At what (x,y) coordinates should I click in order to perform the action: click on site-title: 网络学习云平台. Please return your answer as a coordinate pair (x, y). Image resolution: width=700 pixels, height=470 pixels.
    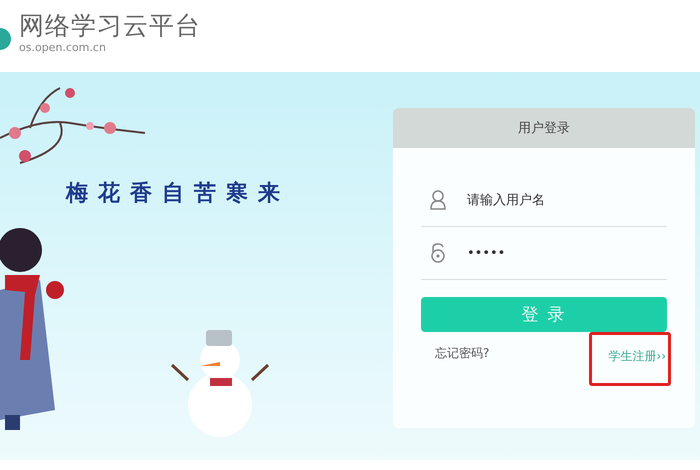
    Looking at the image, I should click on (110, 25).